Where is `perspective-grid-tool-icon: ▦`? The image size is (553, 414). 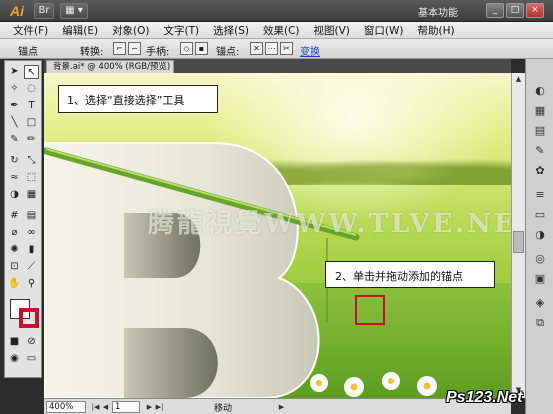
perspective-grid-tool-icon: ▦ is located at coordinates (31, 195).